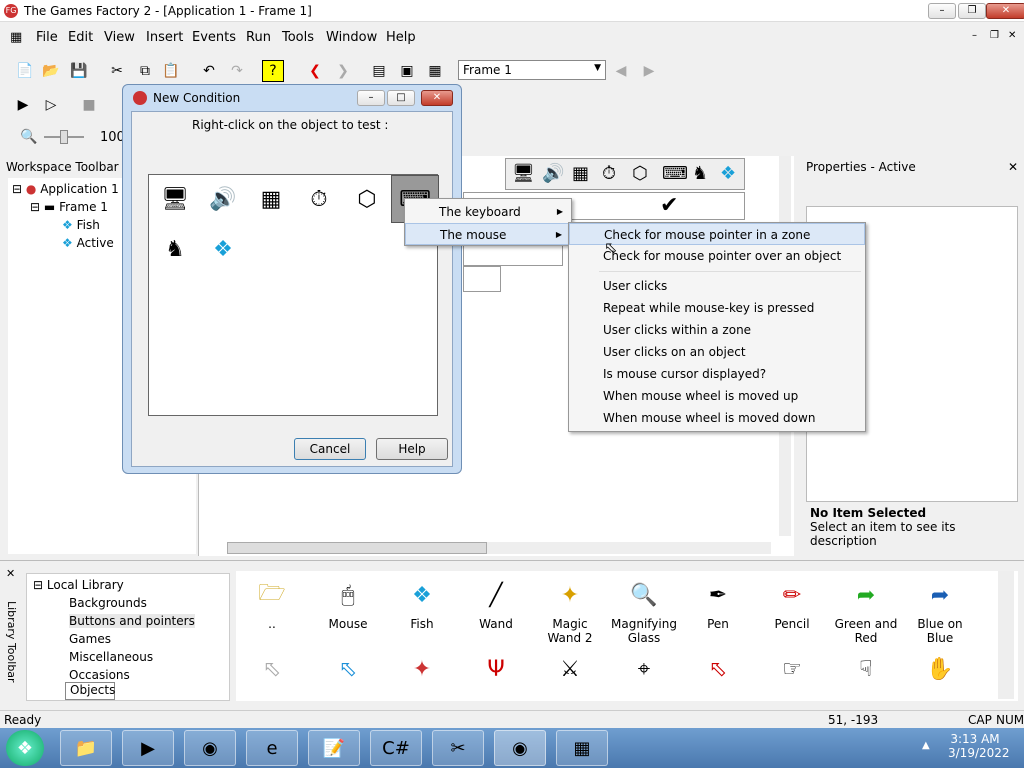 The height and width of the screenshot is (768, 1024). I want to click on help-icon: ?, so click(273, 71).